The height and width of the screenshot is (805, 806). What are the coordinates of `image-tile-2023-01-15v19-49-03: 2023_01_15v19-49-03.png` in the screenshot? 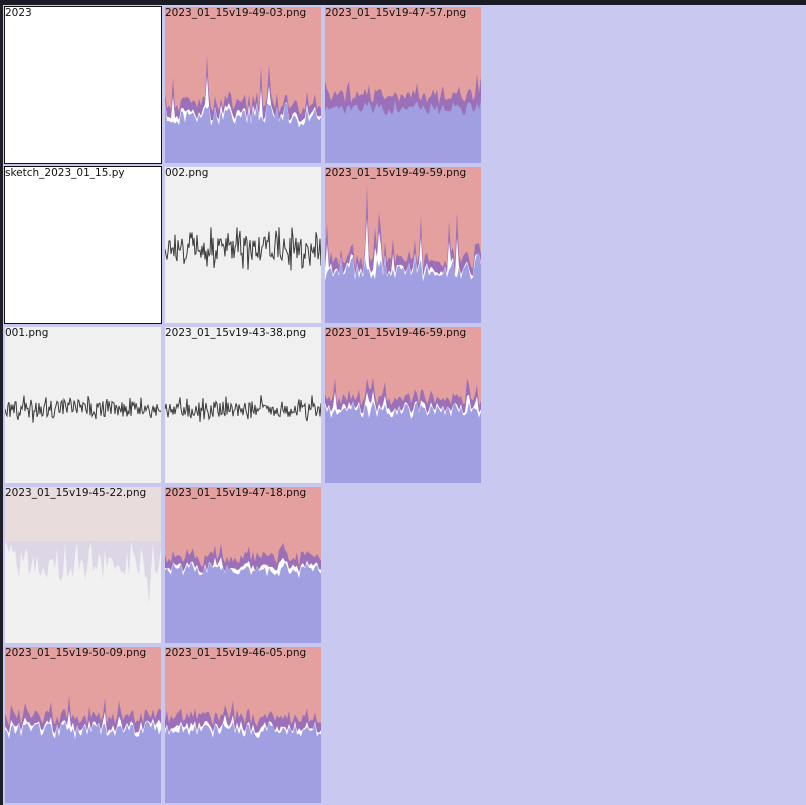 It's located at (243, 85).